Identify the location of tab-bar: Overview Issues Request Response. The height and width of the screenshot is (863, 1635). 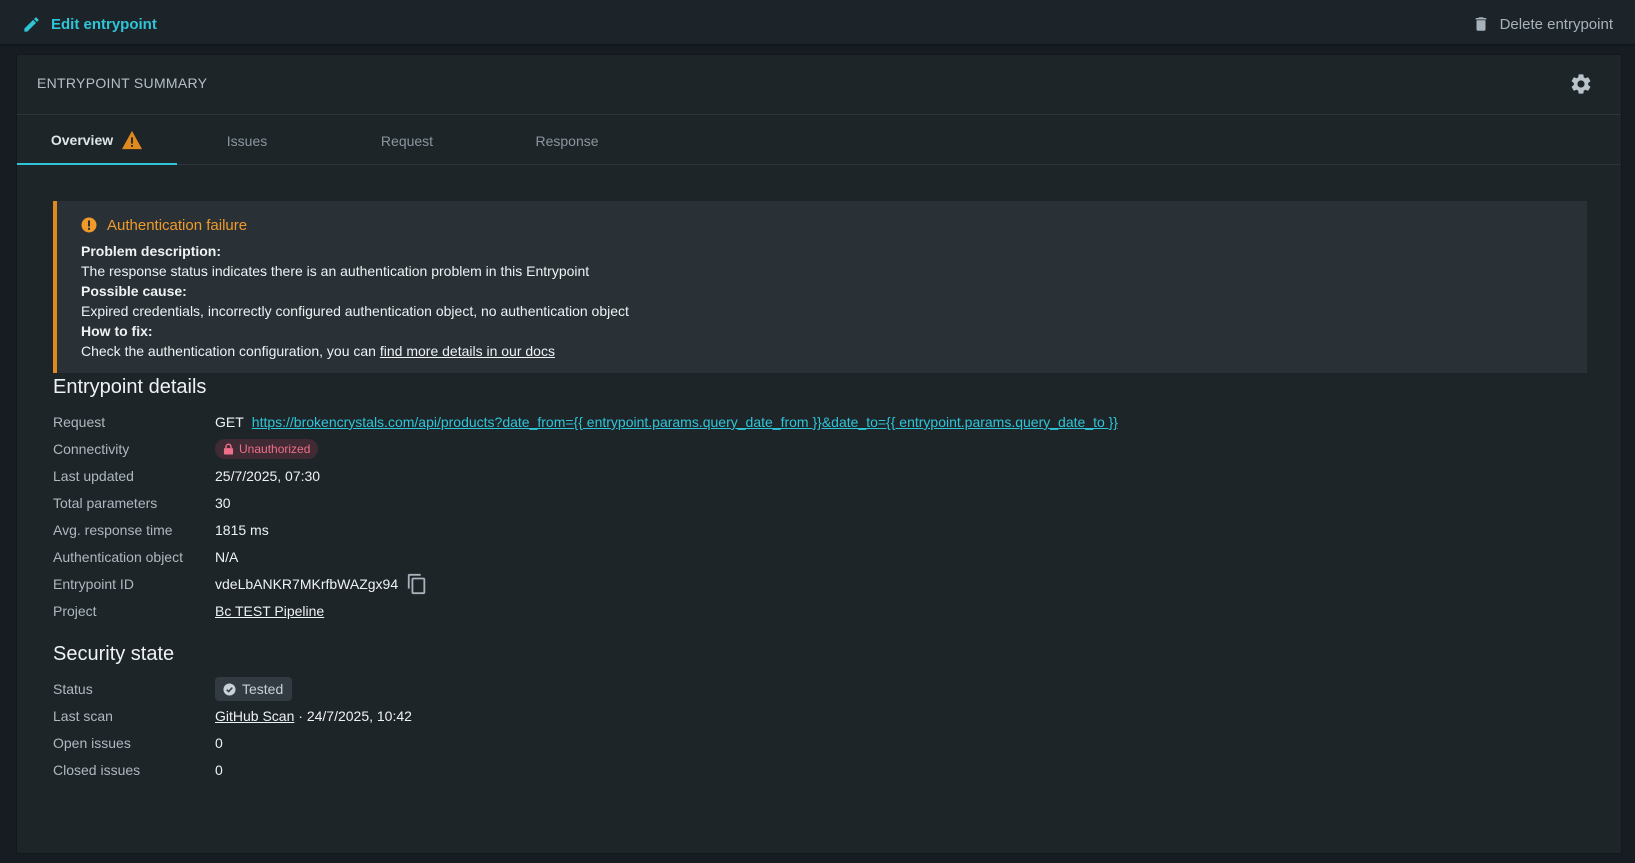
(819, 140).